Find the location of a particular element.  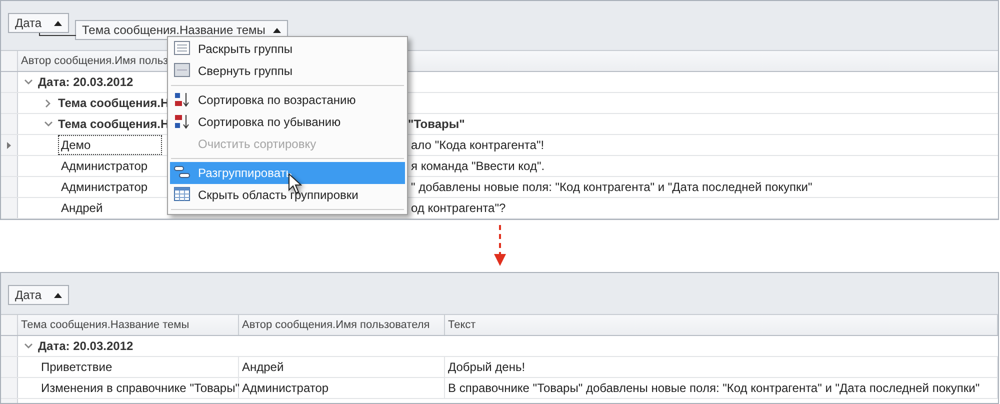

table-cell-text: од контрагента"? is located at coordinates (458, 208).